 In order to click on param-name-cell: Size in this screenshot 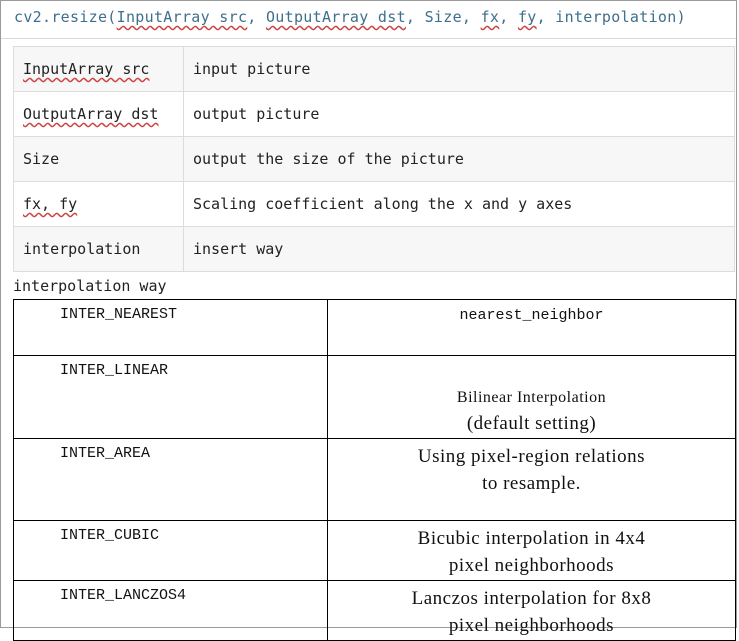, I will do `click(98, 159)`.